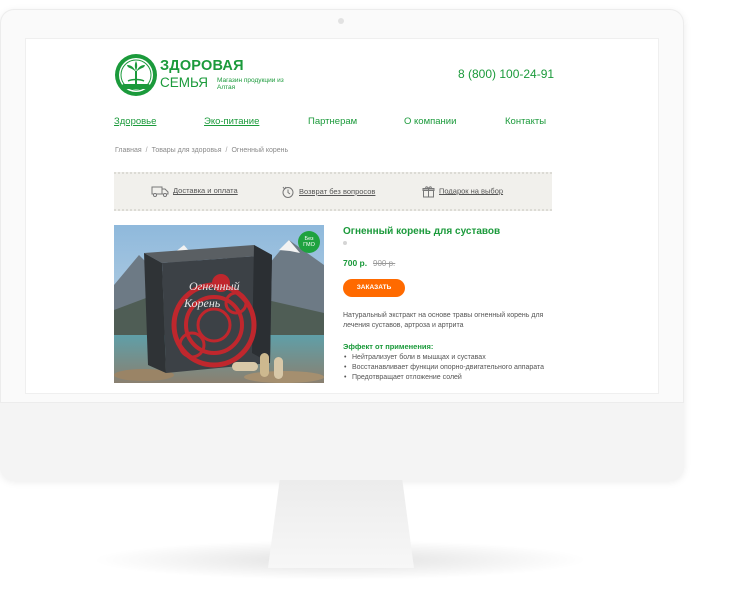 The width and height of the screenshot is (738, 607). Describe the element at coordinates (128, 150) in the screenshot. I see `breadcrumb-home: Главная` at that location.